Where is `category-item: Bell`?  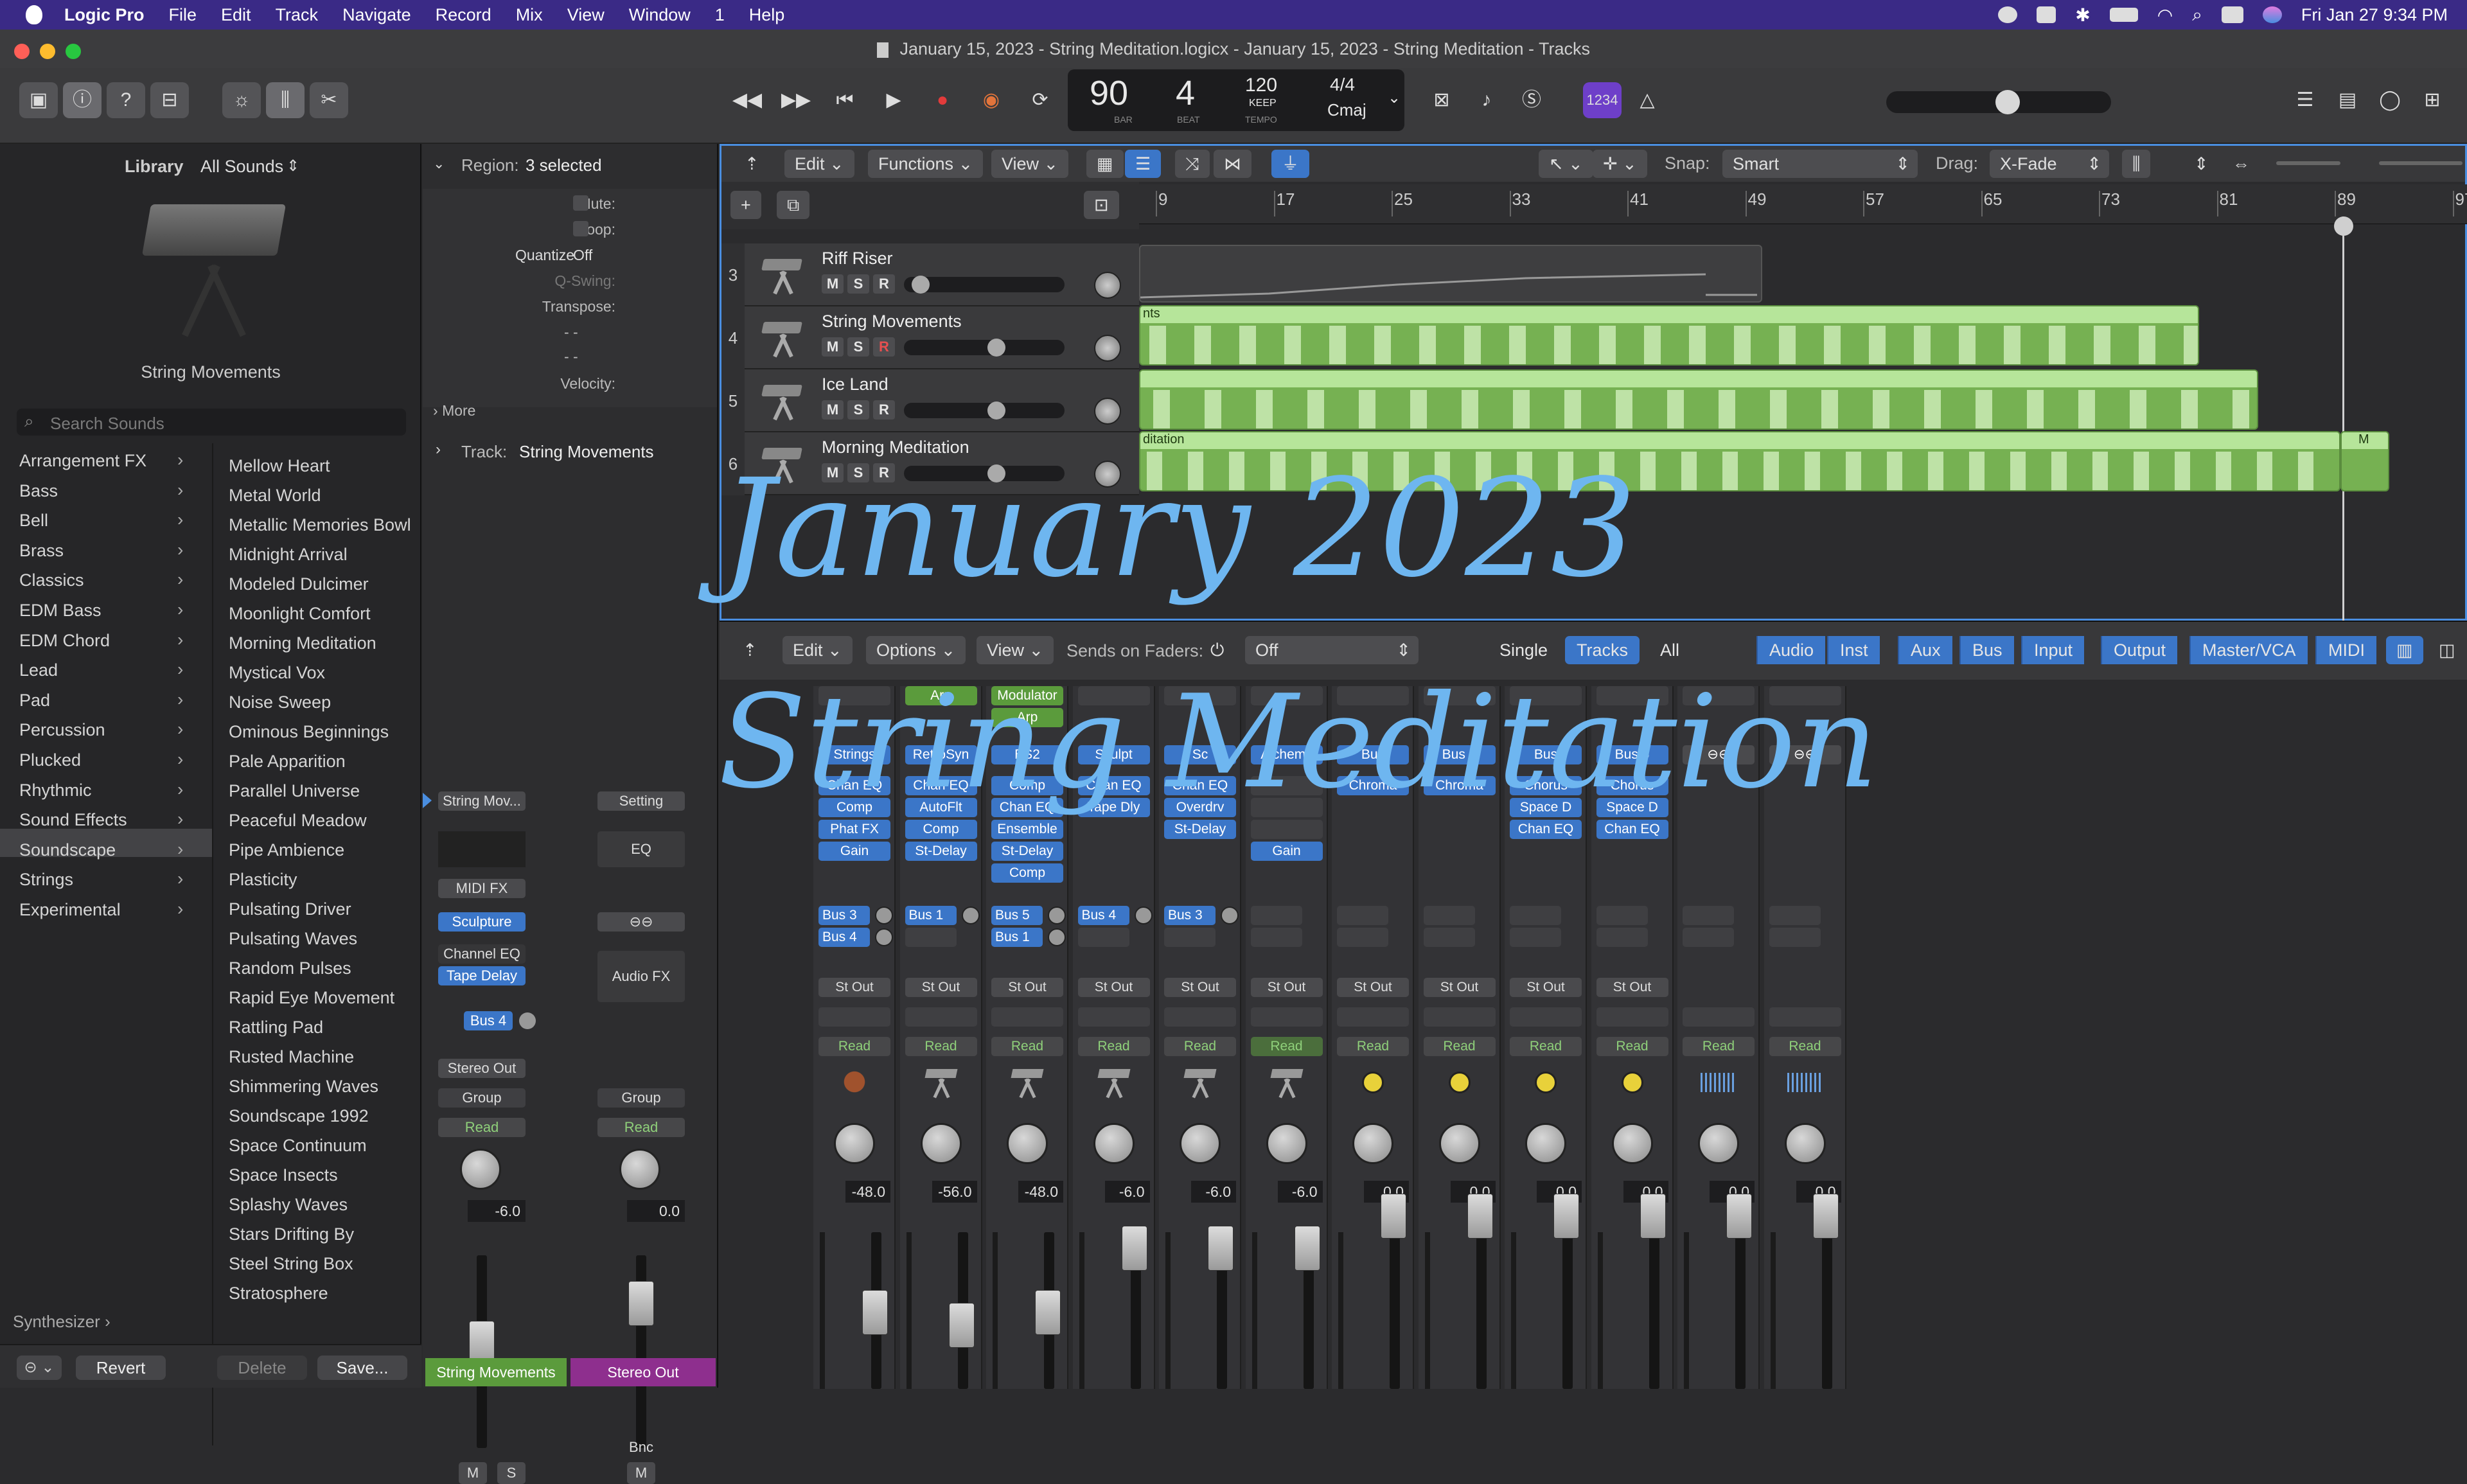
category-item: Bell is located at coordinates (33, 521).